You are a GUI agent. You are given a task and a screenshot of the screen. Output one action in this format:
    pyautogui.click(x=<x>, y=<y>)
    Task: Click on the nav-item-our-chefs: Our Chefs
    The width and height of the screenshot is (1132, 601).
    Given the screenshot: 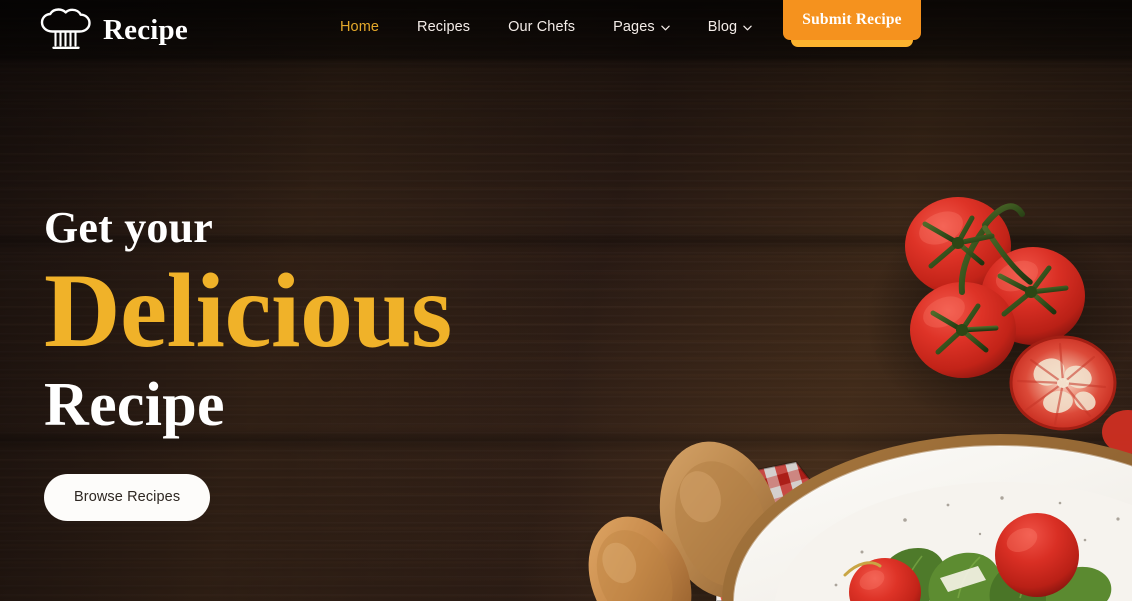 What is the action you would take?
    pyautogui.click(x=541, y=27)
    